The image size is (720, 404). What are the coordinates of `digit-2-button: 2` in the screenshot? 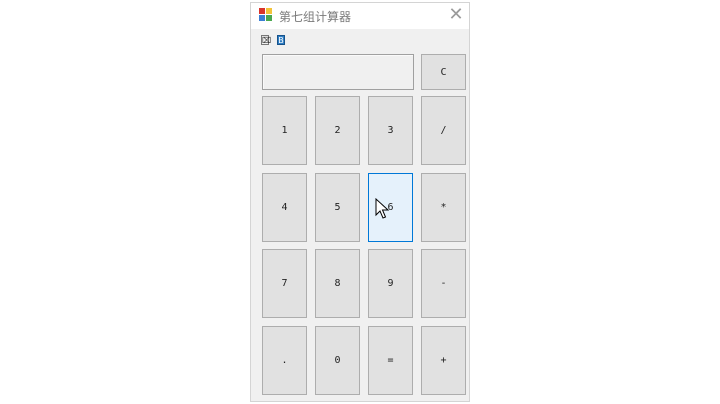 It's located at (337, 130).